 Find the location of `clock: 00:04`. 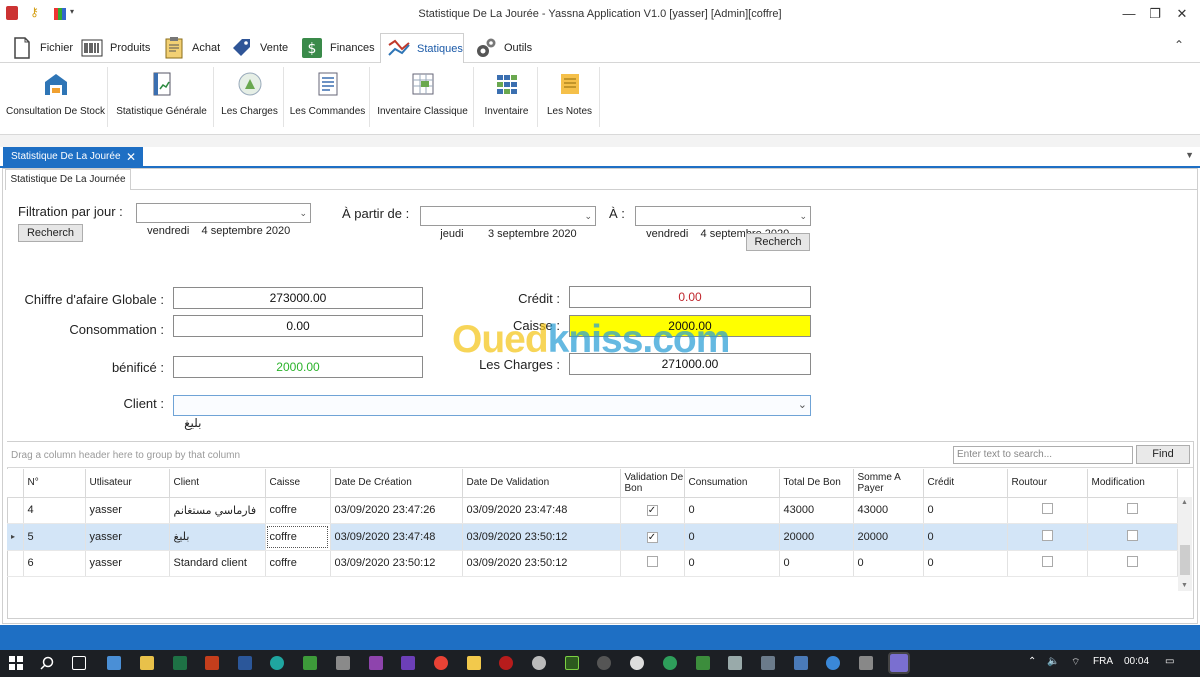

clock: 00:04 is located at coordinates (1136, 661).